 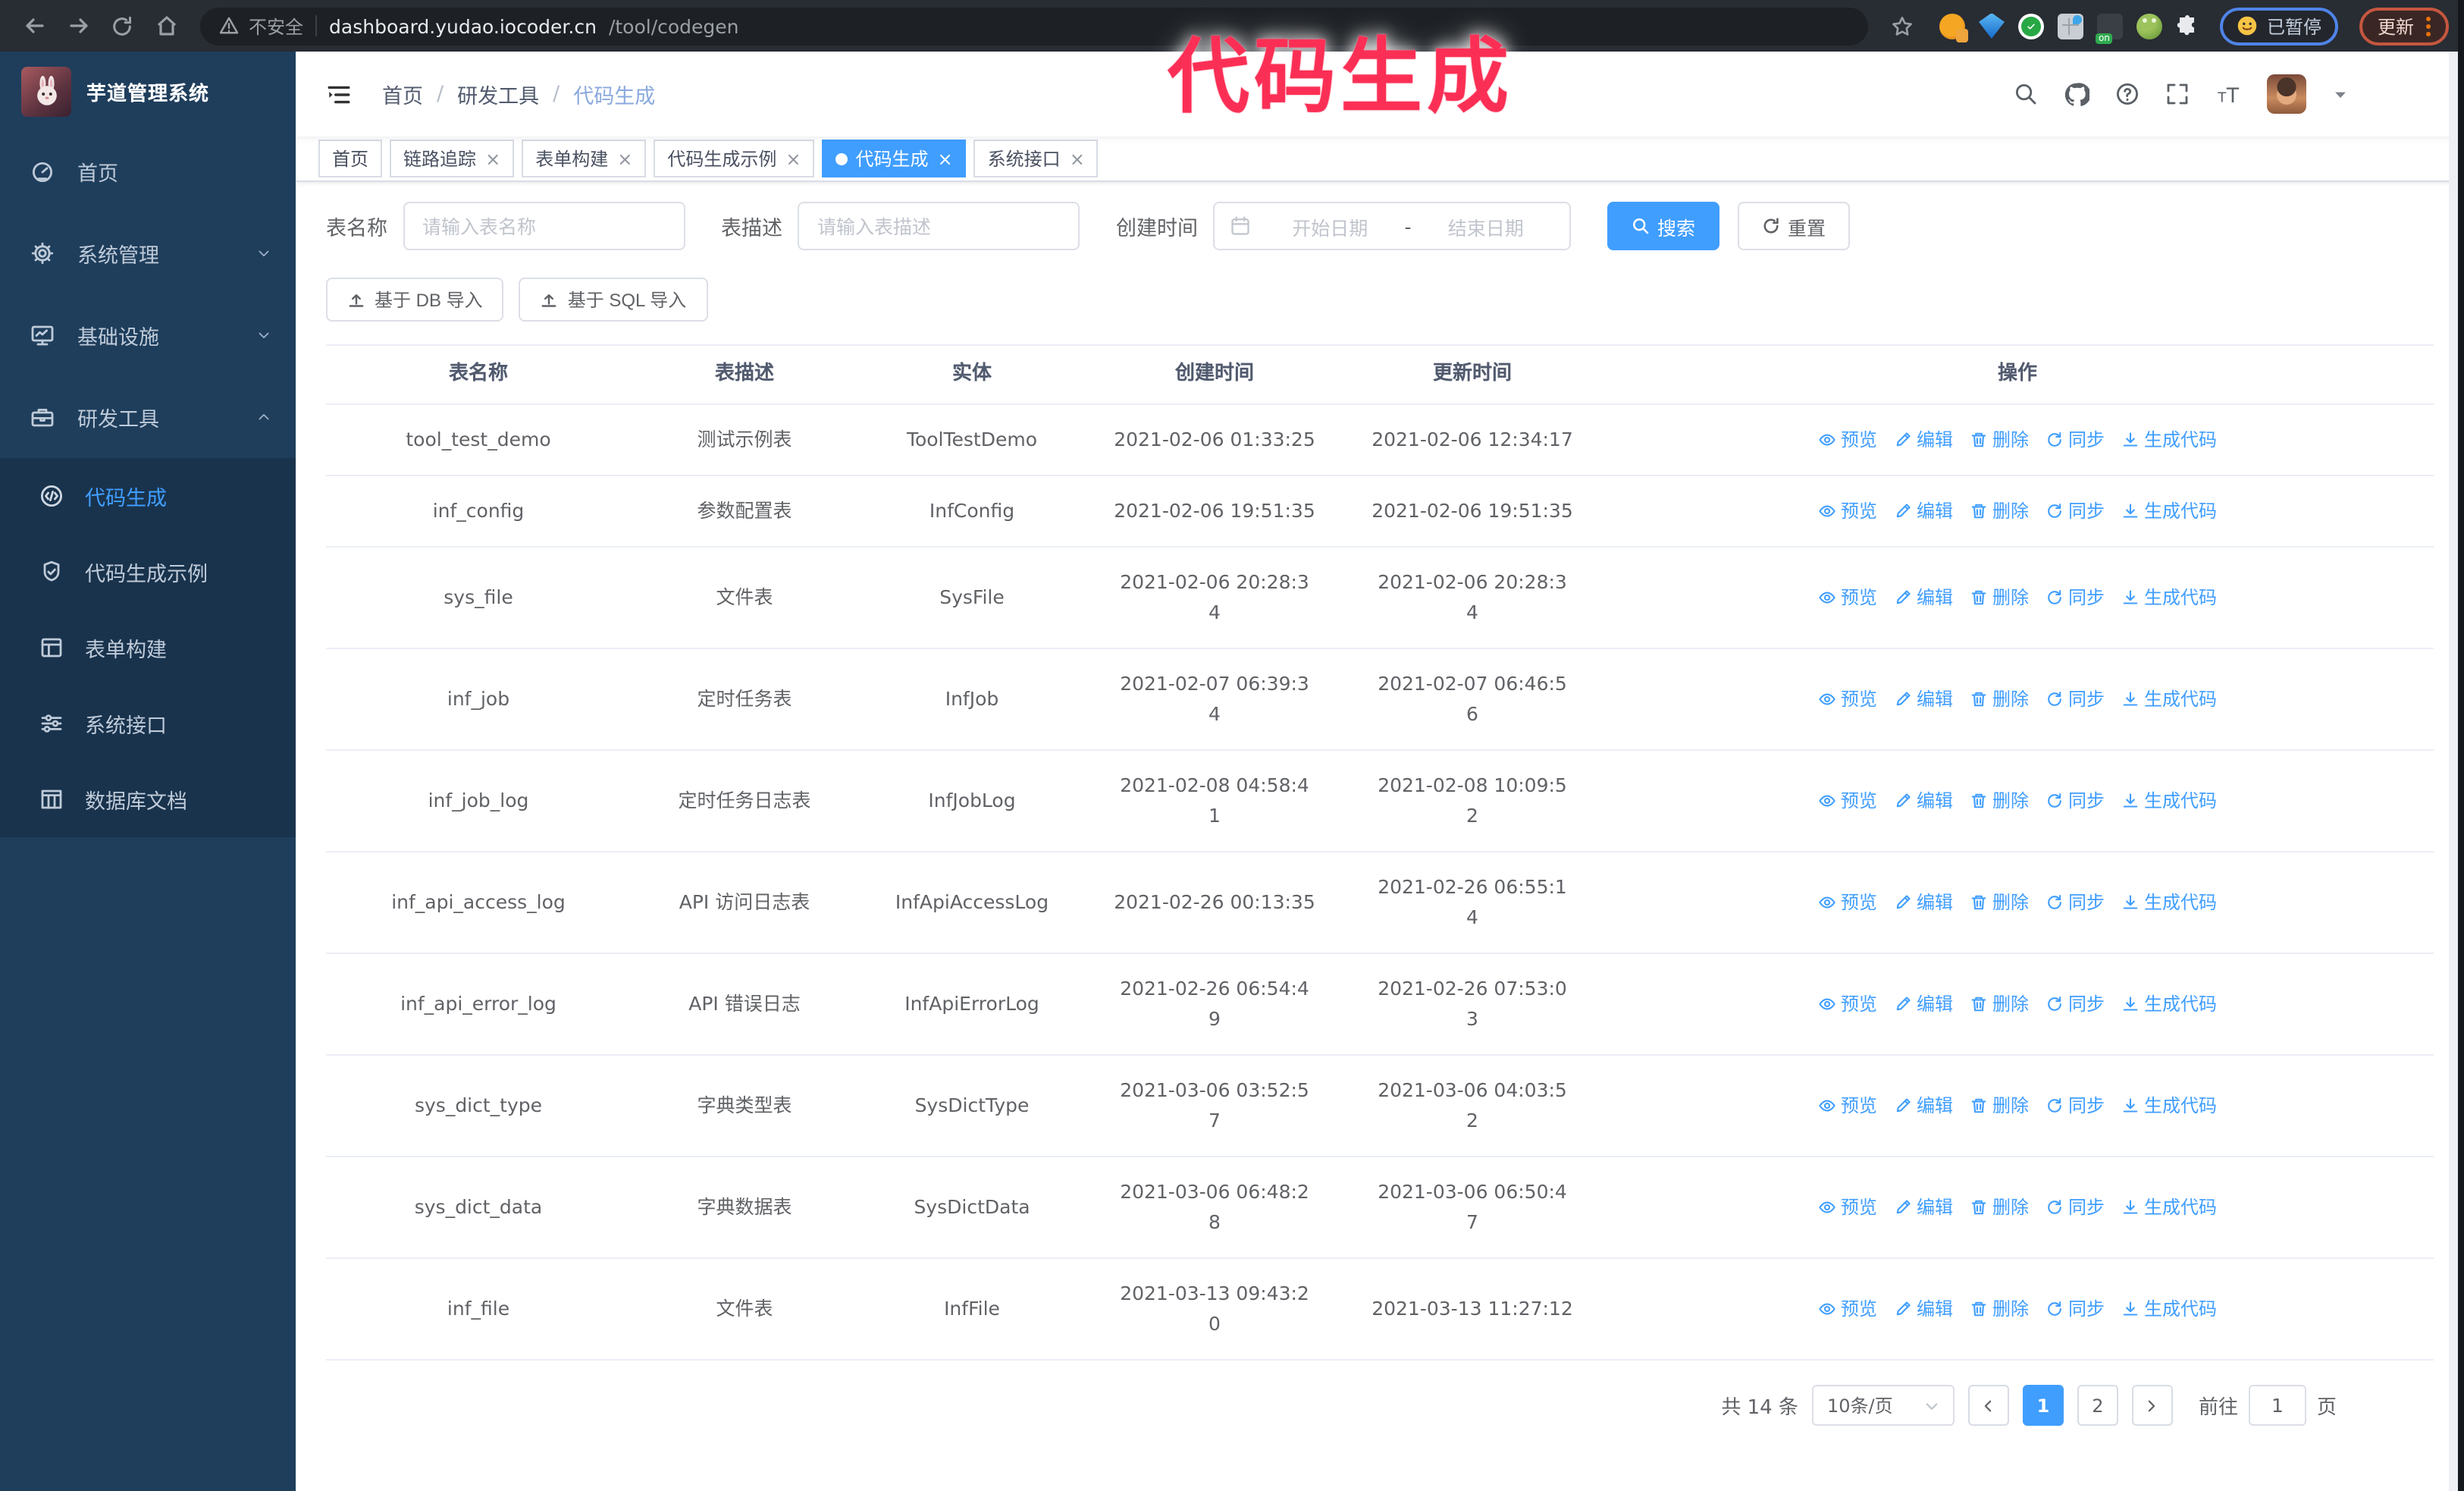 What do you see at coordinates (735, 158) in the screenshot?
I see `tab-3: 代码生成示例 ×` at bounding box center [735, 158].